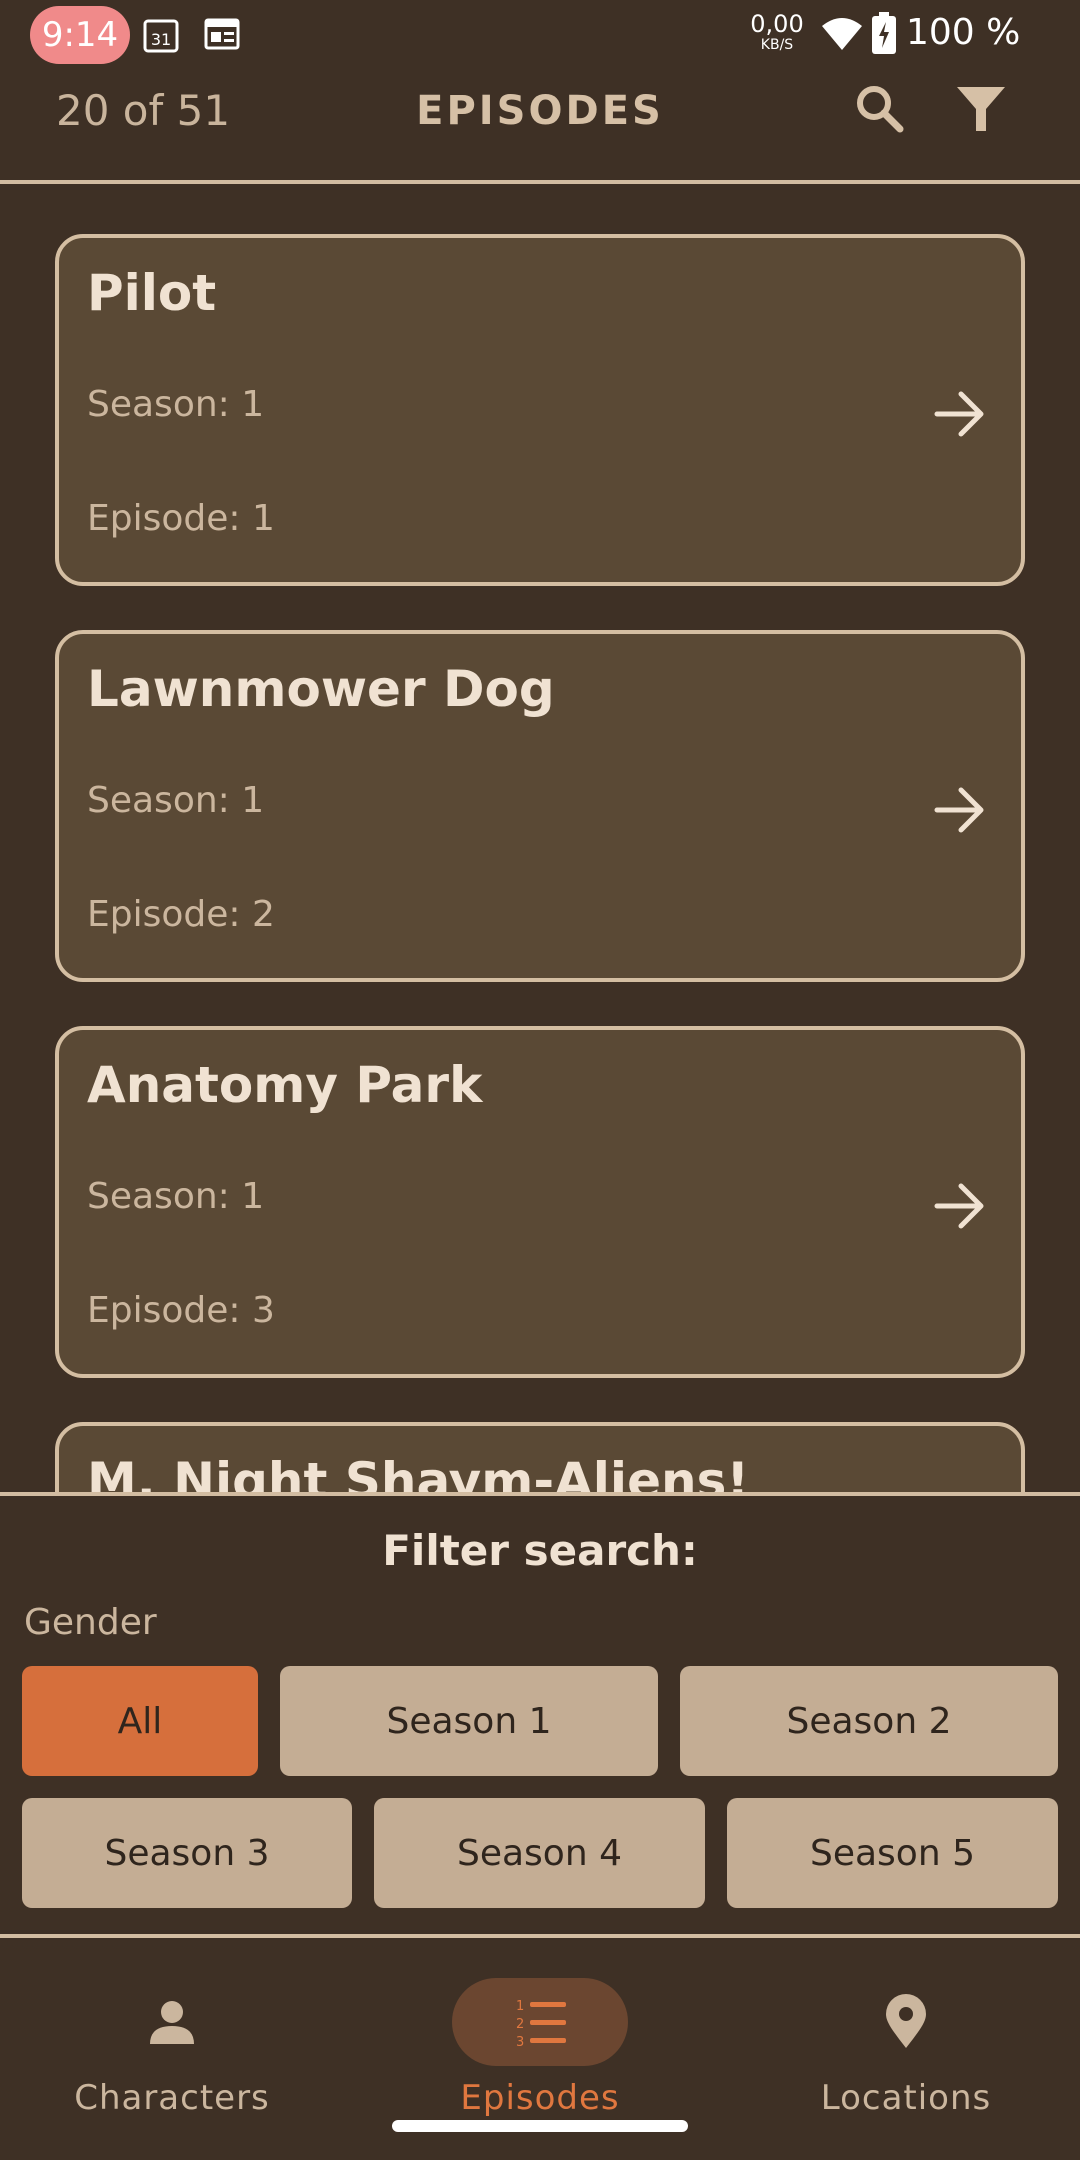 This screenshot has width=1080, height=2160. I want to click on wifi-icon, so click(842, 36).